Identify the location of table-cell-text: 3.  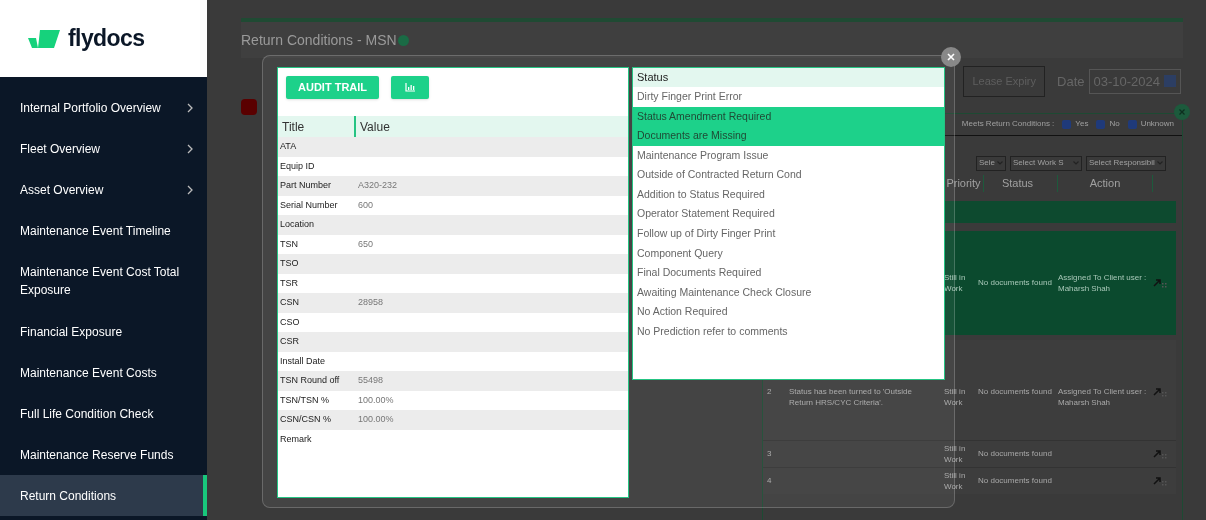
(770, 453).